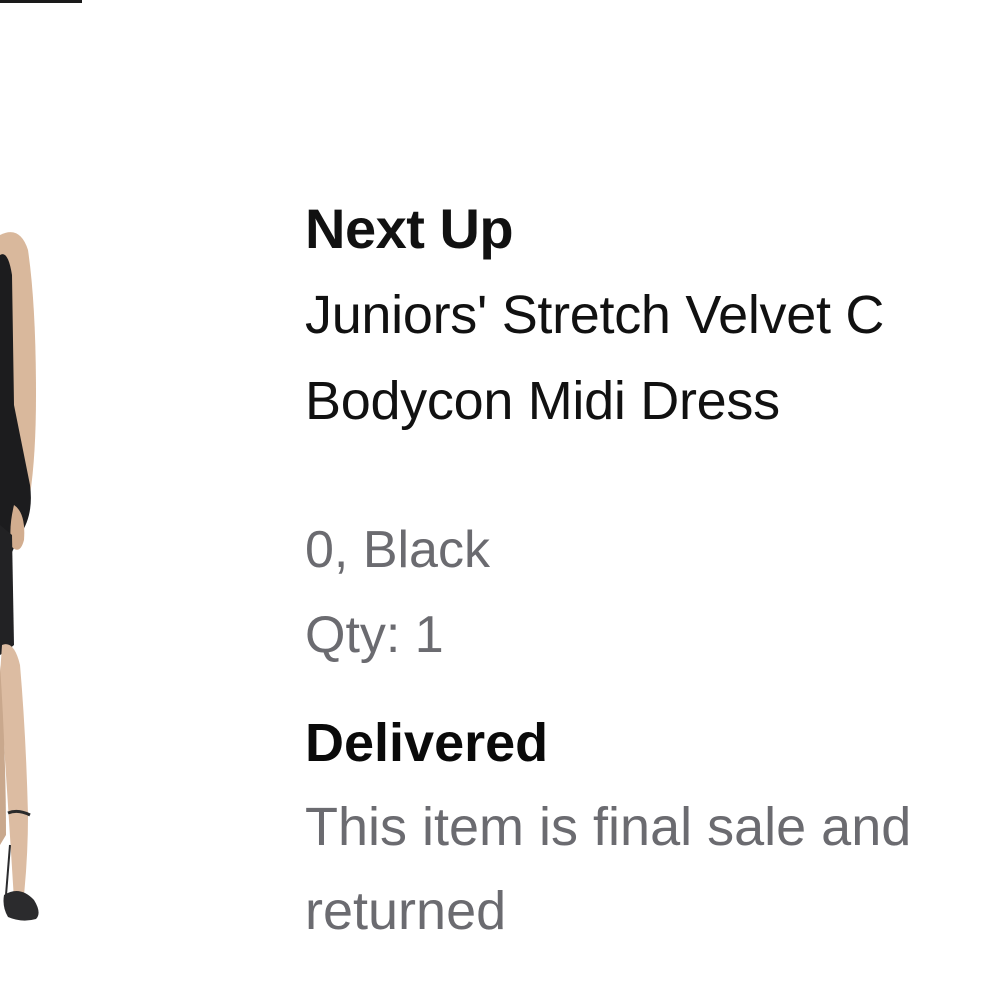  I want to click on quantity-label: Qty: 1, so click(374, 635).